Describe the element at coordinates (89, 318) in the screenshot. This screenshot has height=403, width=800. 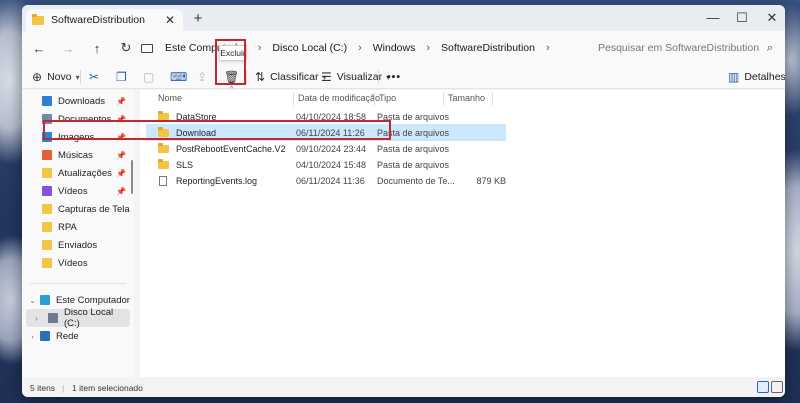
I see `sidebar-item-label: Disco Local (C:)` at that location.